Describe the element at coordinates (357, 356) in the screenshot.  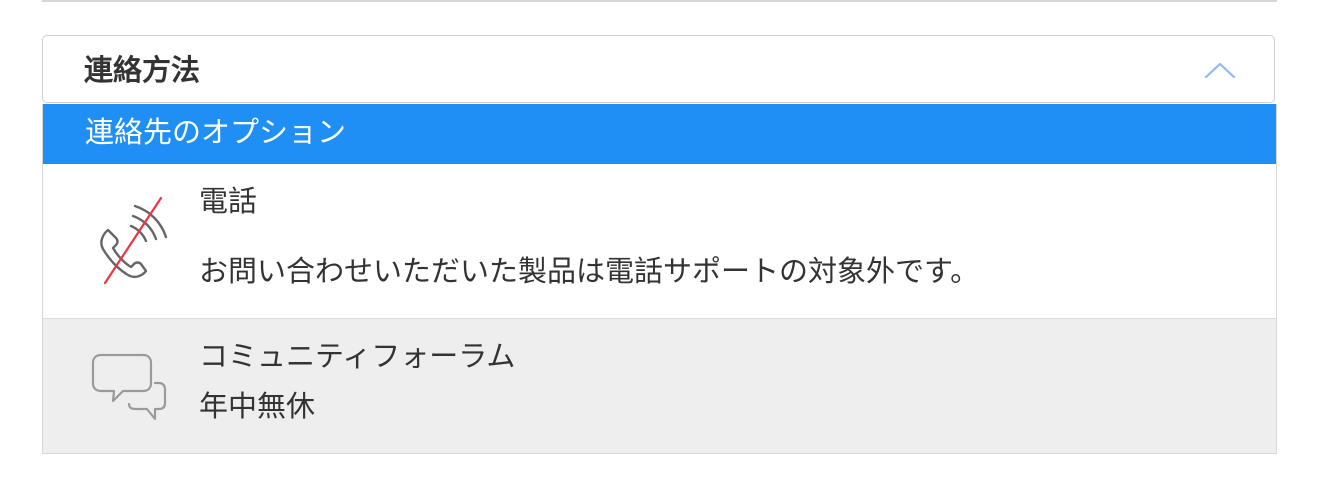
I see `option-forum-title: コミュニティフォーラム` at that location.